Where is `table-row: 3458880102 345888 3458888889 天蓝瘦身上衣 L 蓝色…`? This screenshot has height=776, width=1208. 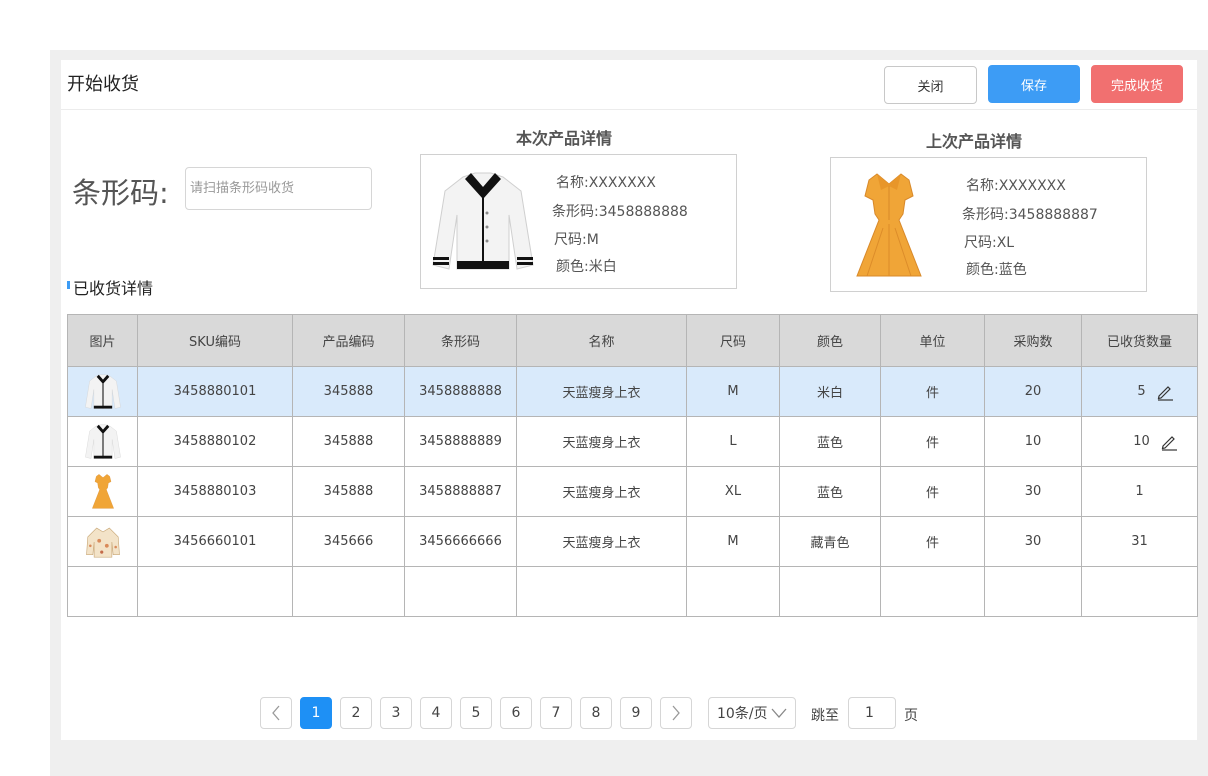
table-row: 3458880102 345888 3458888889 天蓝瘦身上衣 L 蓝色… is located at coordinates (632, 441).